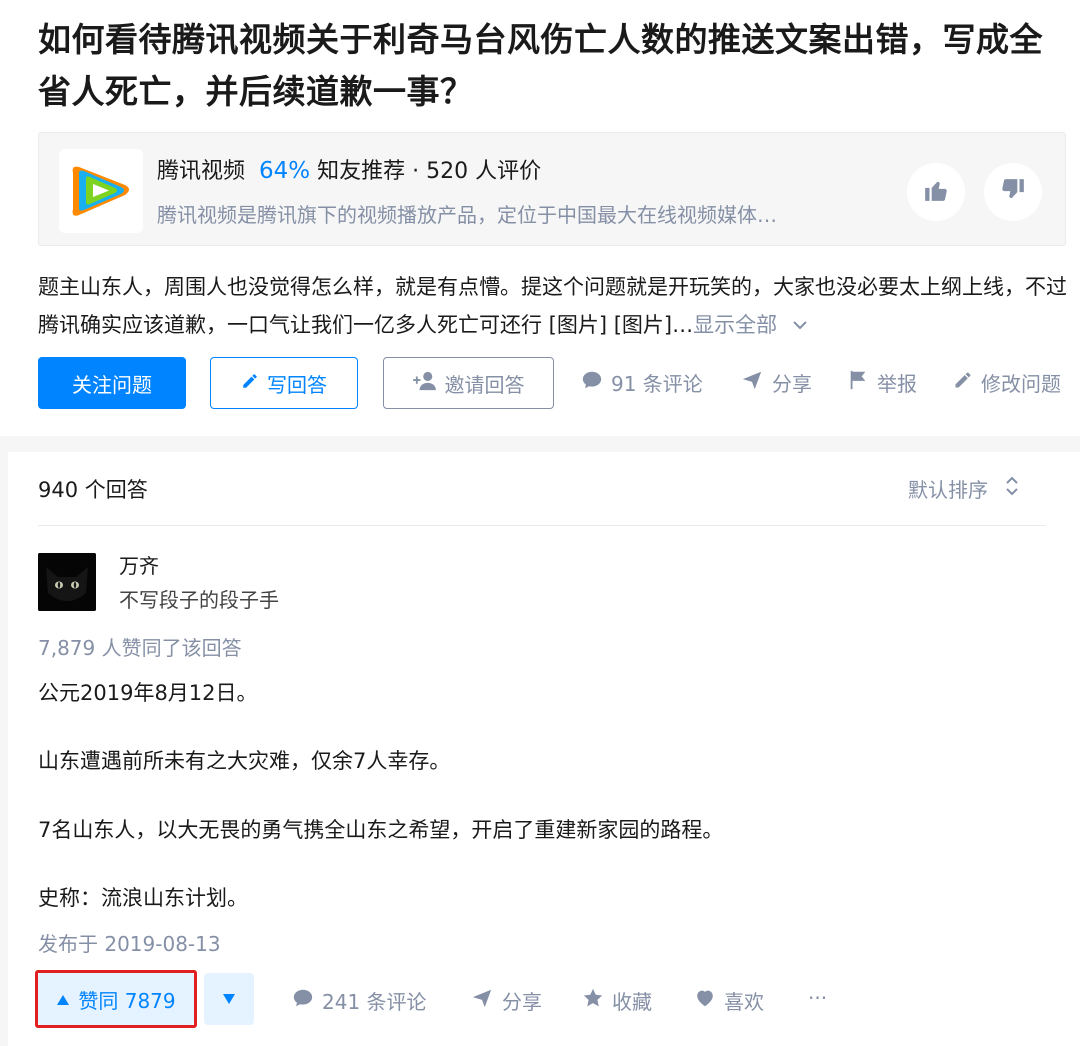  I want to click on show-all-link: 显示全部, so click(751, 325).